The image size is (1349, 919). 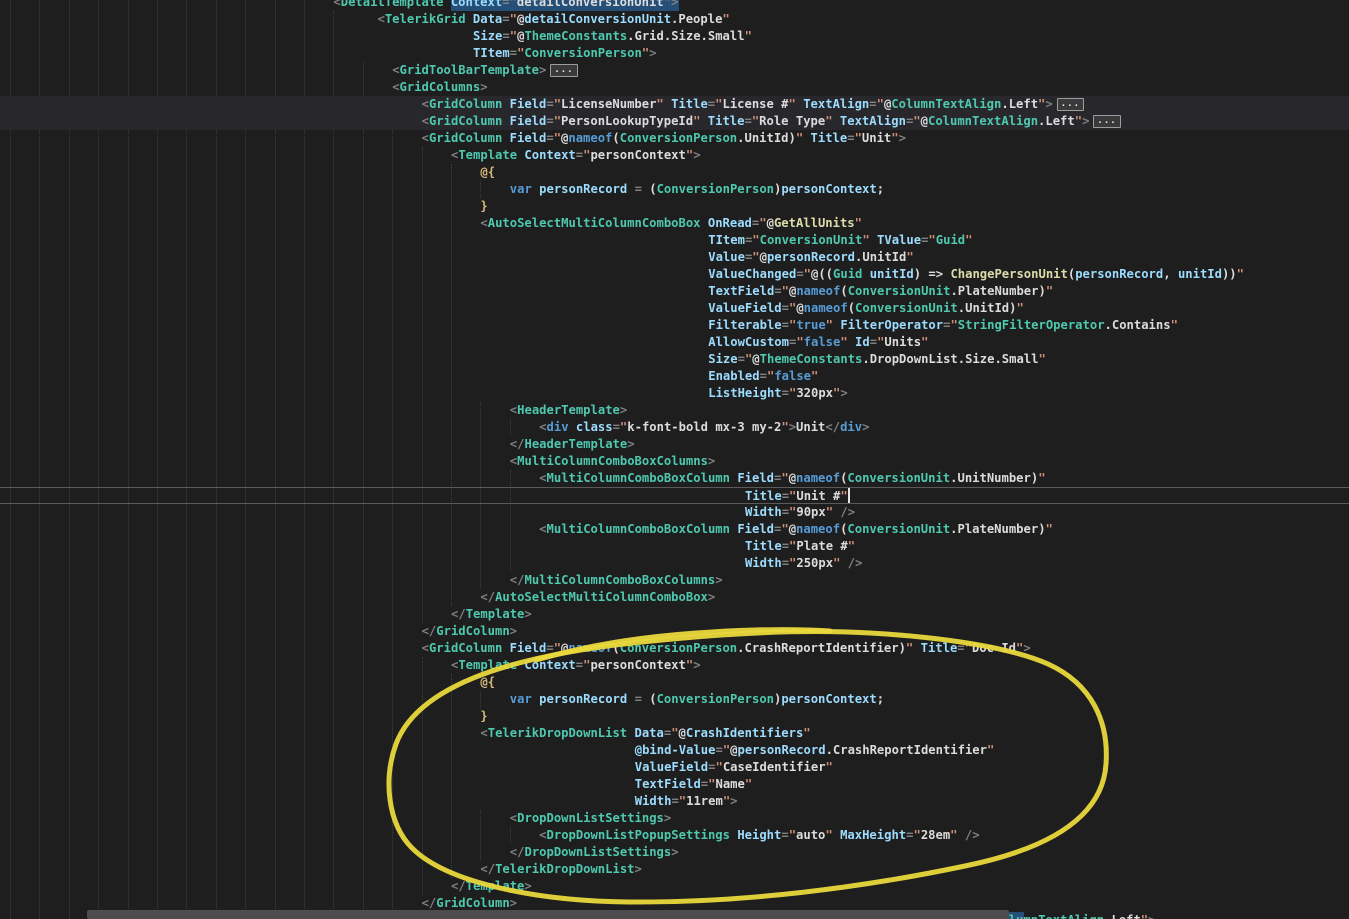 What do you see at coordinates (674, 36) in the screenshot?
I see `code-line: Size="@ThemeConstants.Grid.Size.Small"` at bounding box center [674, 36].